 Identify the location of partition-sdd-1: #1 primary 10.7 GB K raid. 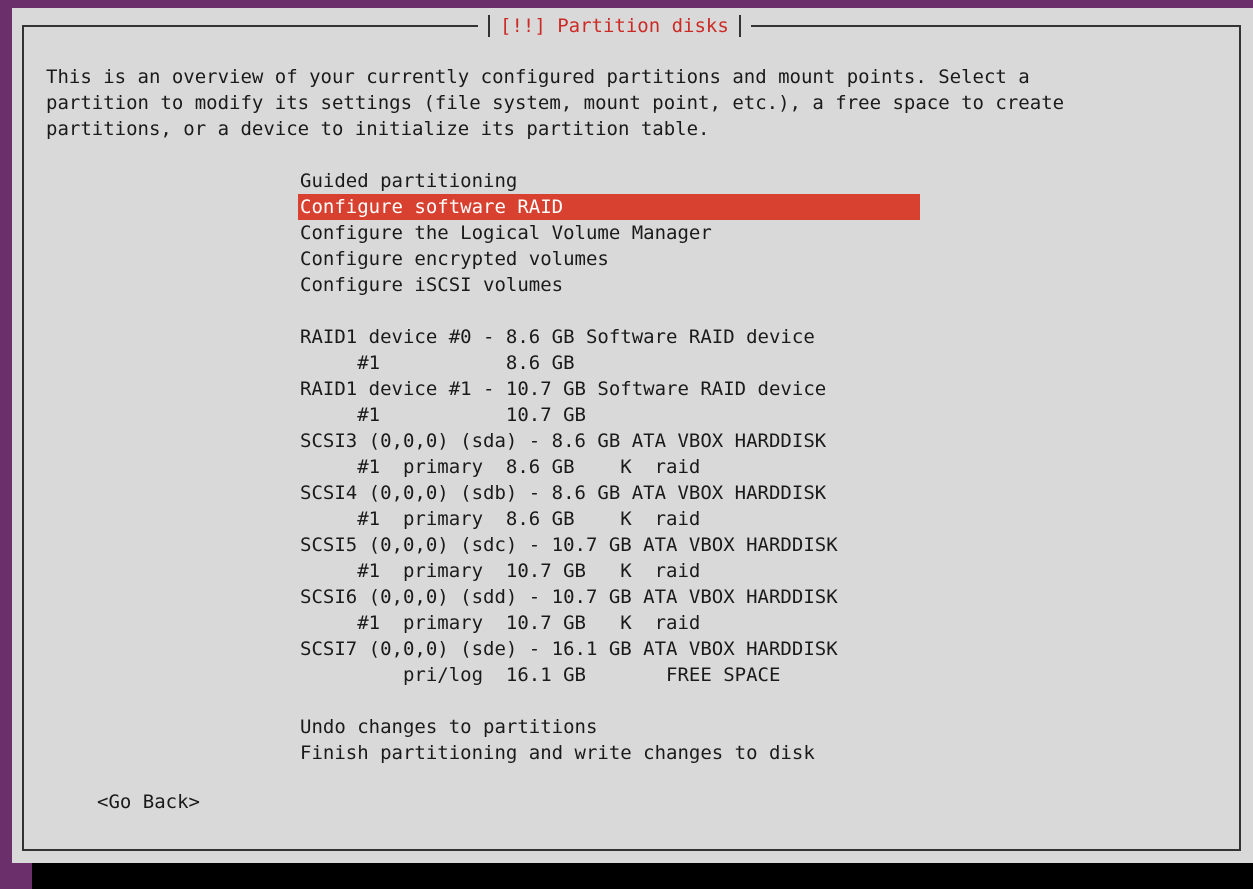
(609, 623).